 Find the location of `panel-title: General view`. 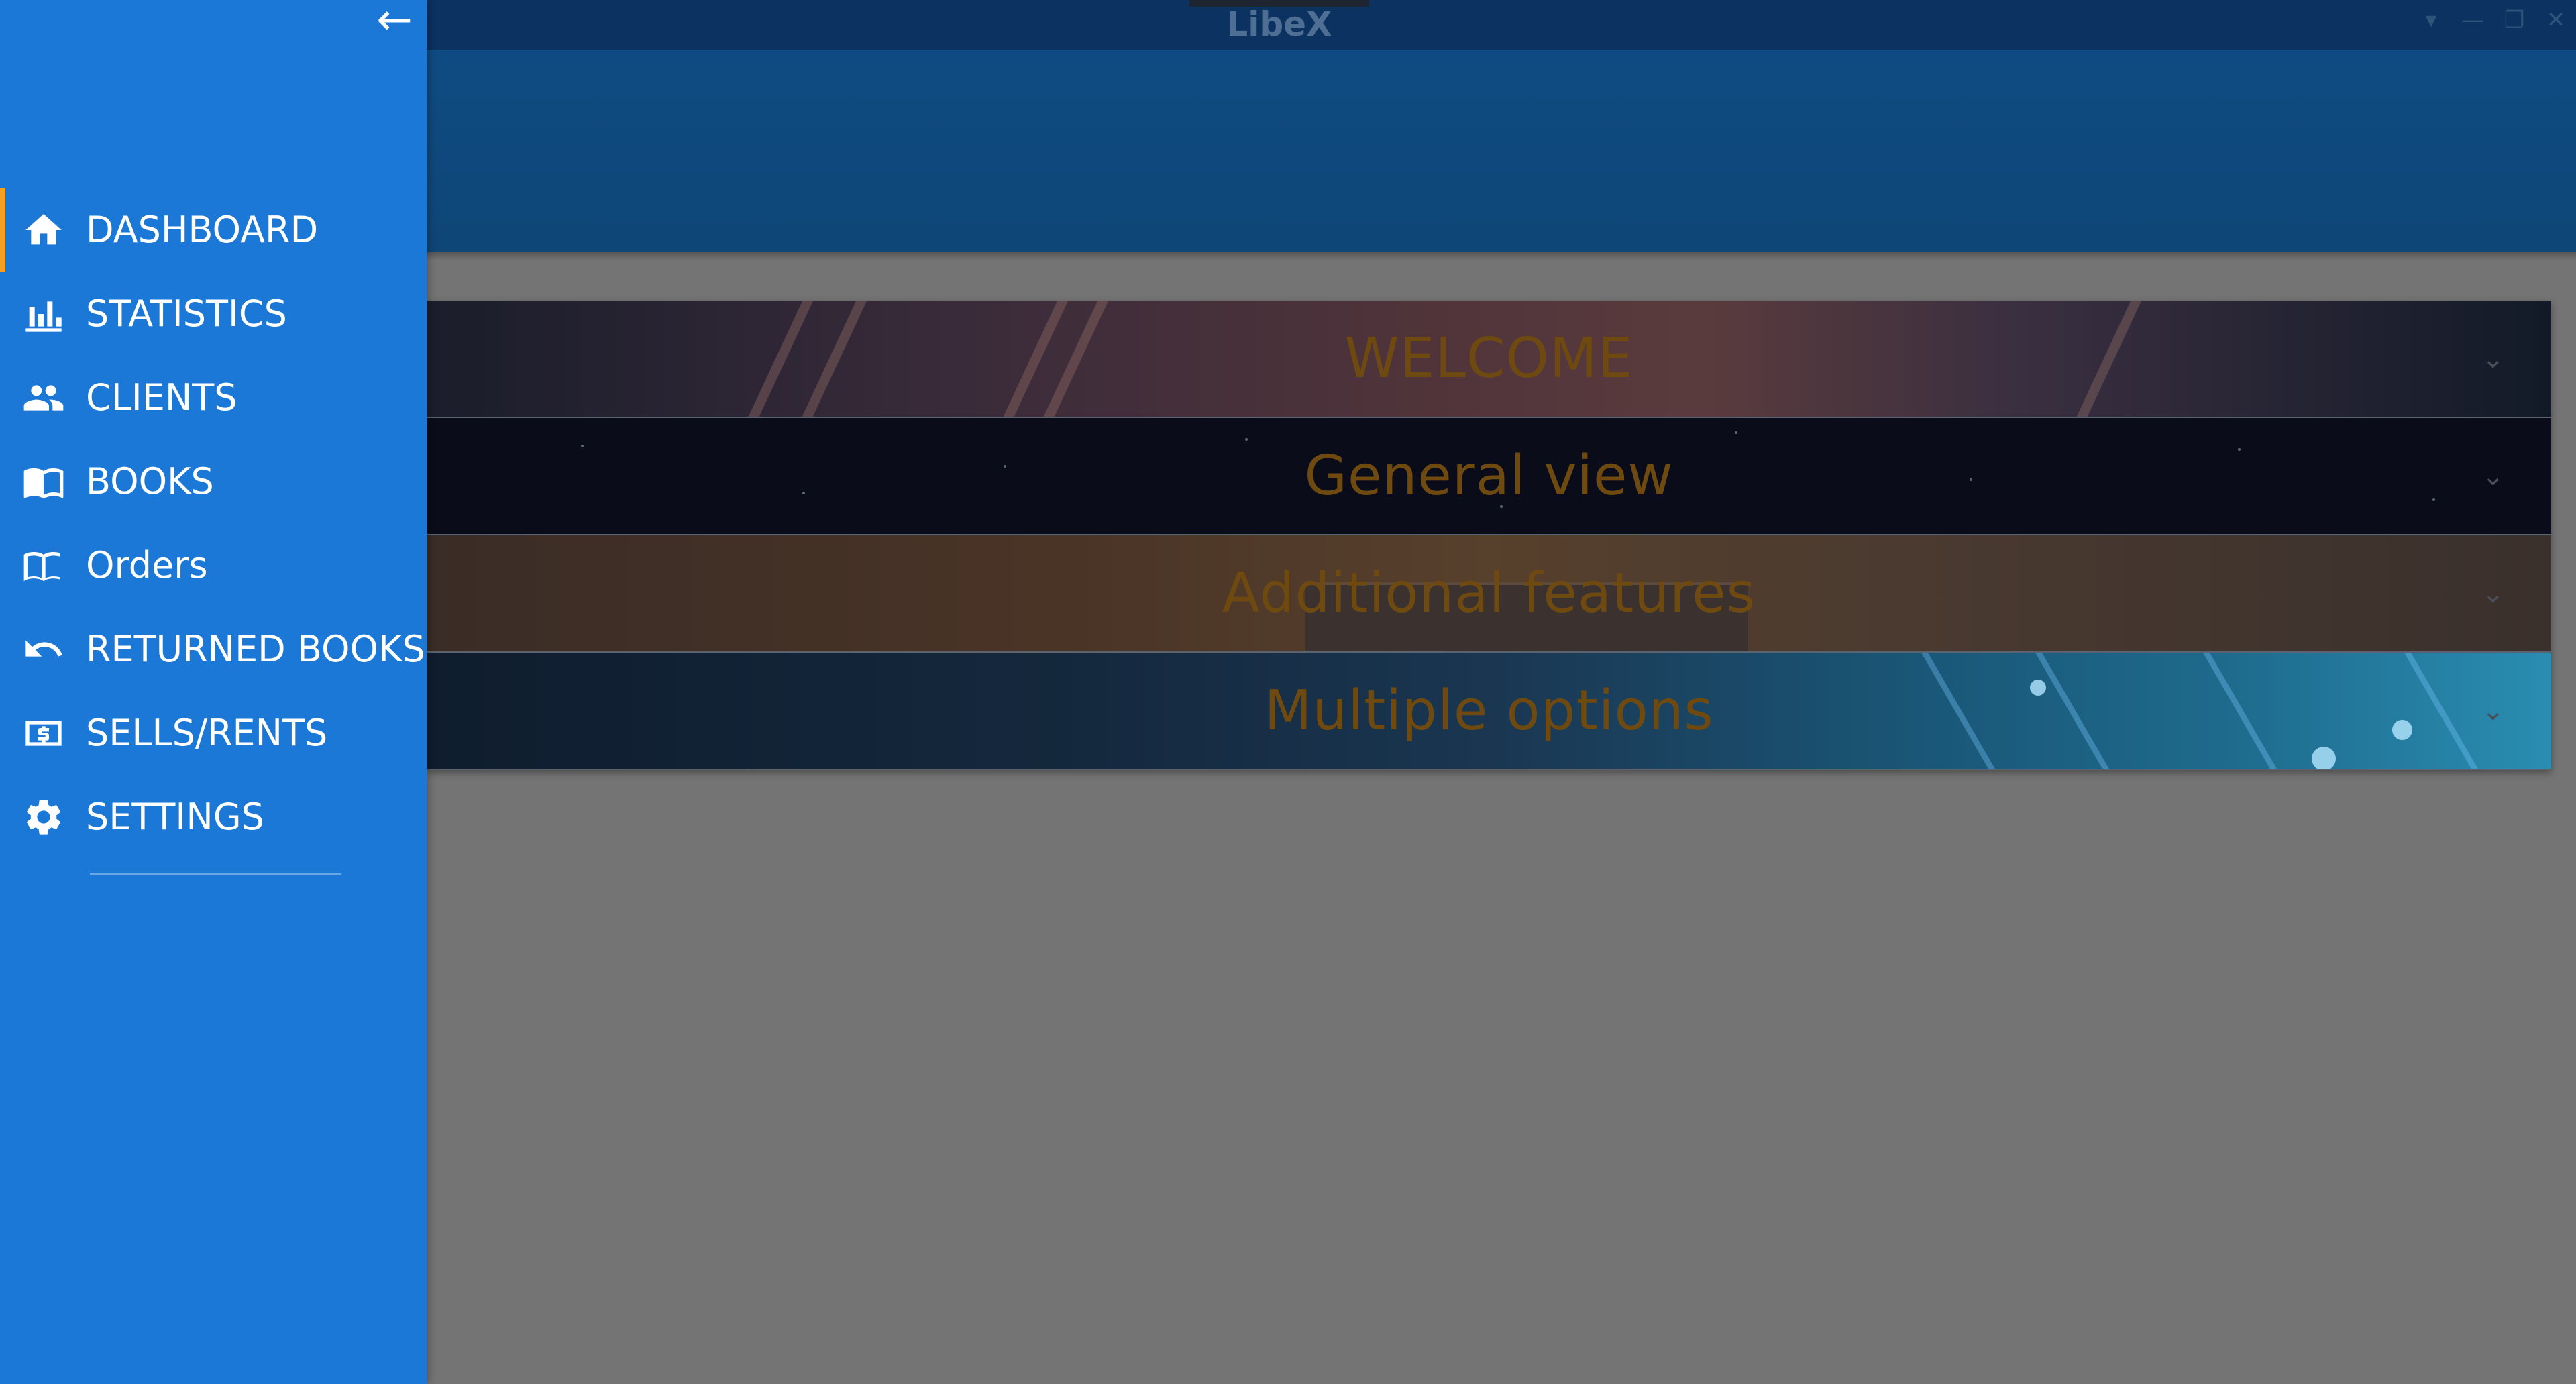

panel-title: General view is located at coordinates (1489, 476).